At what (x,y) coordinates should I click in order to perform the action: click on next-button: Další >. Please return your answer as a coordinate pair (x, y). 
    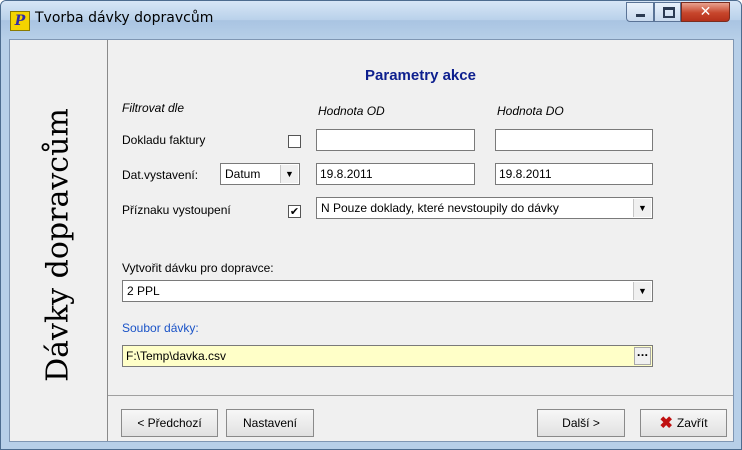
    Looking at the image, I should click on (581, 423).